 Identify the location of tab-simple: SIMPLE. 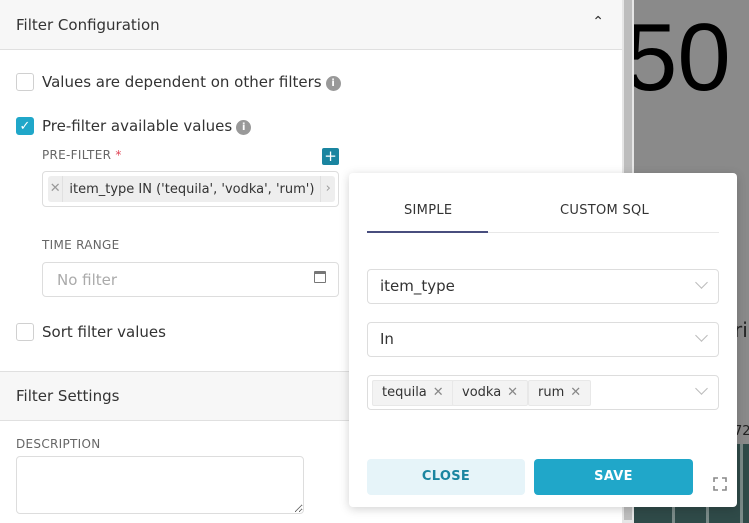
(428, 210).